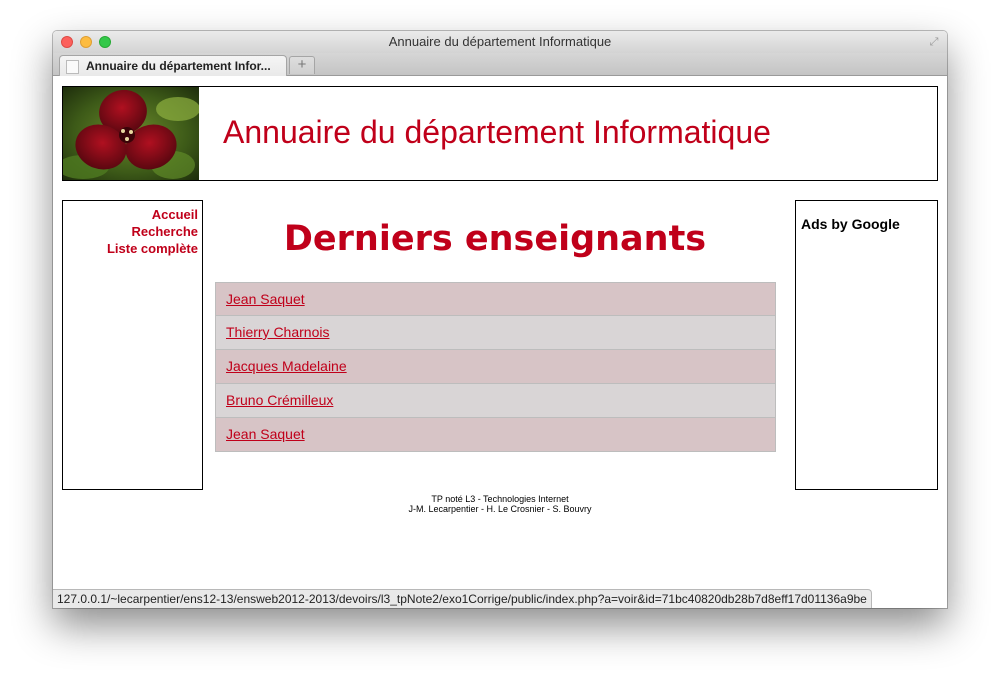  Describe the element at coordinates (495, 401) in the screenshot. I see `list-item: Bruno Crémilleux` at that location.